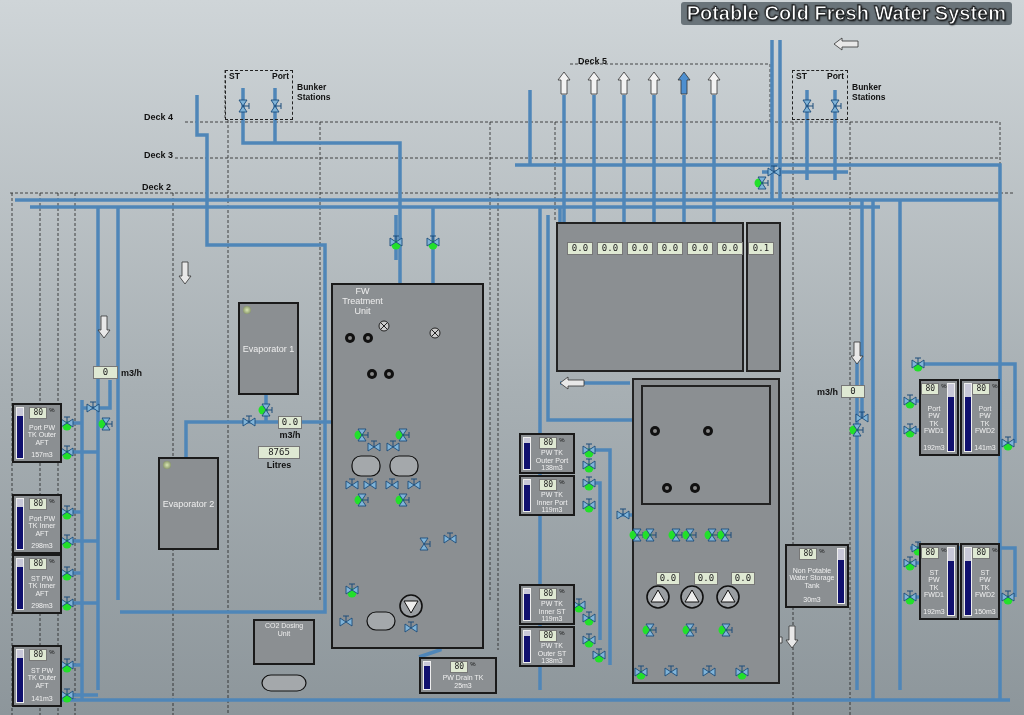 Image resolution: width=1024 pixels, height=715 pixels. I want to click on deck-label: Deck 5, so click(593, 61).